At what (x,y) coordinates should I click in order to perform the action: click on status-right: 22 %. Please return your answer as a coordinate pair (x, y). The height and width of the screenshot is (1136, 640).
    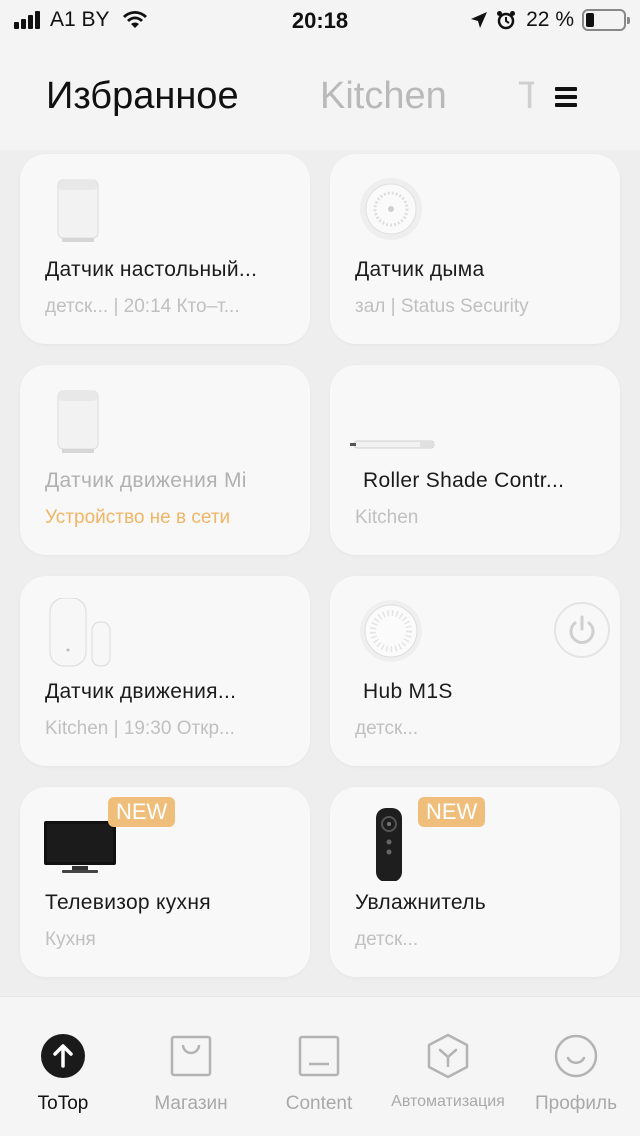
    Looking at the image, I should click on (546, 20).